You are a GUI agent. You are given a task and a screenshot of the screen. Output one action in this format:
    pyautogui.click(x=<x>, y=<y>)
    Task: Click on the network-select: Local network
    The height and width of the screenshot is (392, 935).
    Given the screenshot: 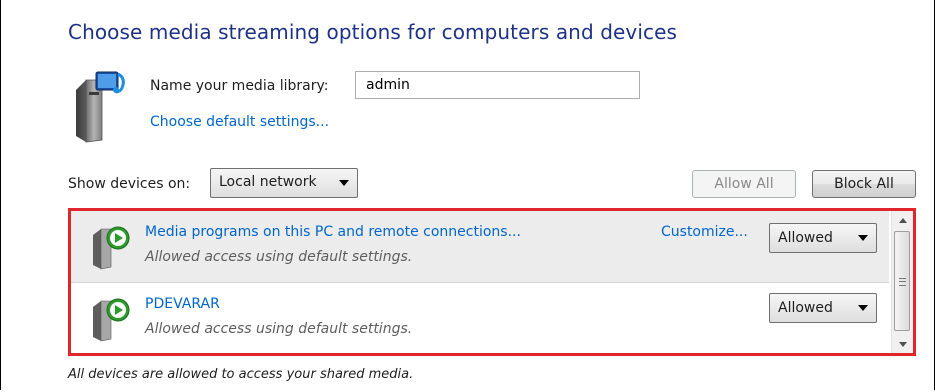 What is the action you would take?
    pyautogui.click(x=284, y=183)
    